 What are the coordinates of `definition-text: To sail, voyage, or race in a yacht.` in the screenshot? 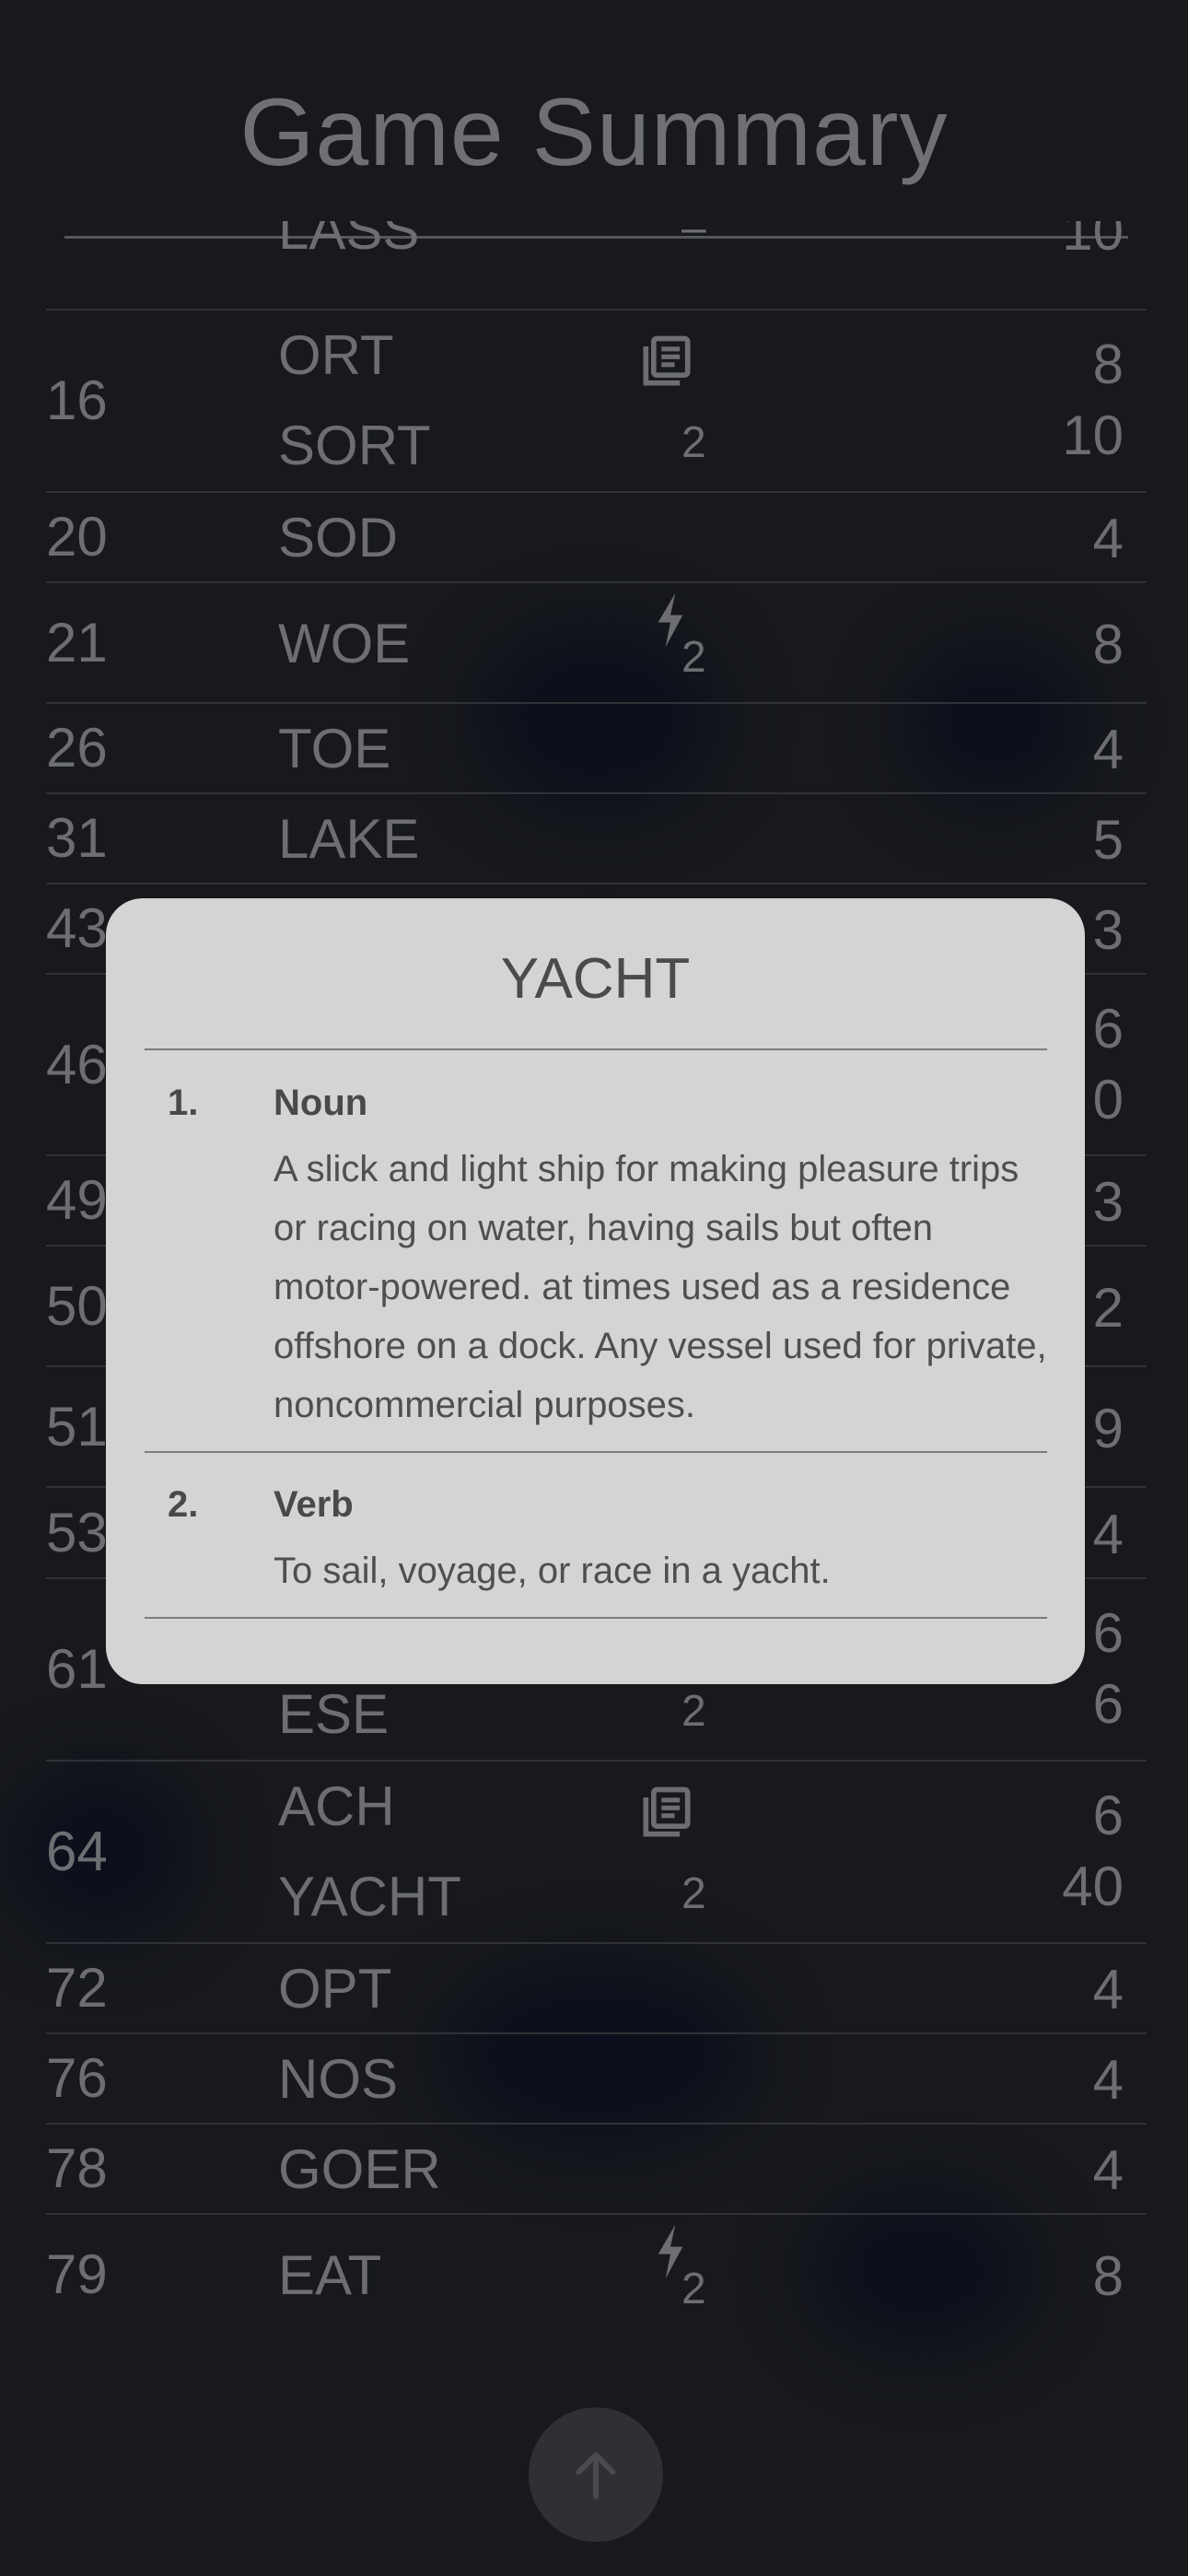 It's located at (552, 1571).